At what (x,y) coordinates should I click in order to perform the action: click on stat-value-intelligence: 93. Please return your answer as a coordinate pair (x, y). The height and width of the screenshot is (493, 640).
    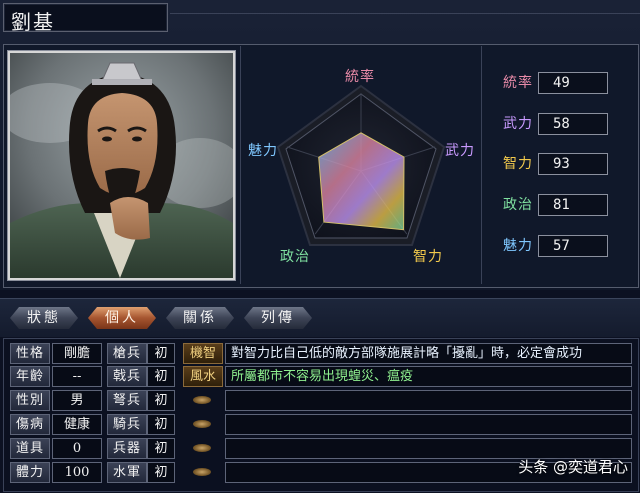
    Looking at the image, I should click on (573, 164).